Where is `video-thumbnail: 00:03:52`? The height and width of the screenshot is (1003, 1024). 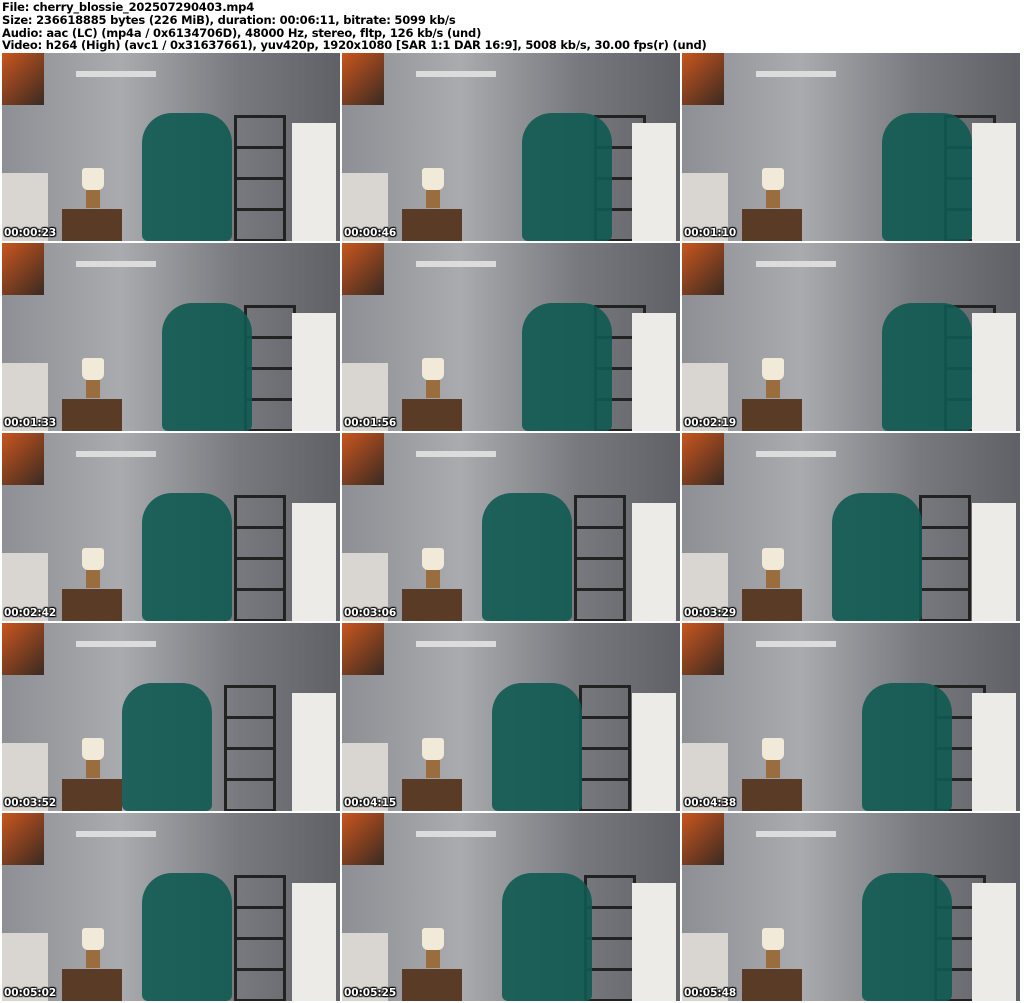 video-thumbnail: 00:03:52 is located at coordinates (171, 717).